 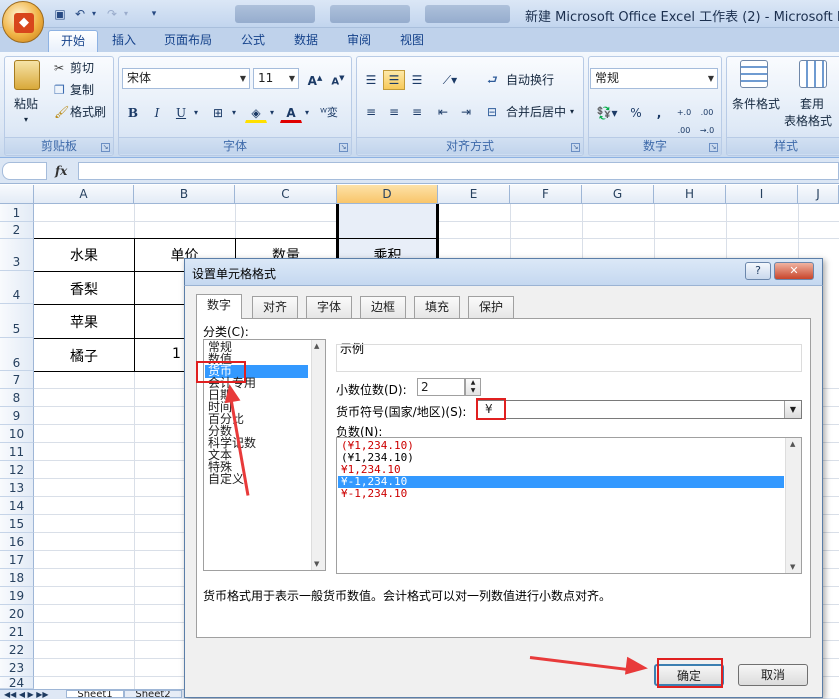 What do you see at coordinates (23, 22) in the screenshot?
I see `office-button: ◆` at bounding box center [23, 22].